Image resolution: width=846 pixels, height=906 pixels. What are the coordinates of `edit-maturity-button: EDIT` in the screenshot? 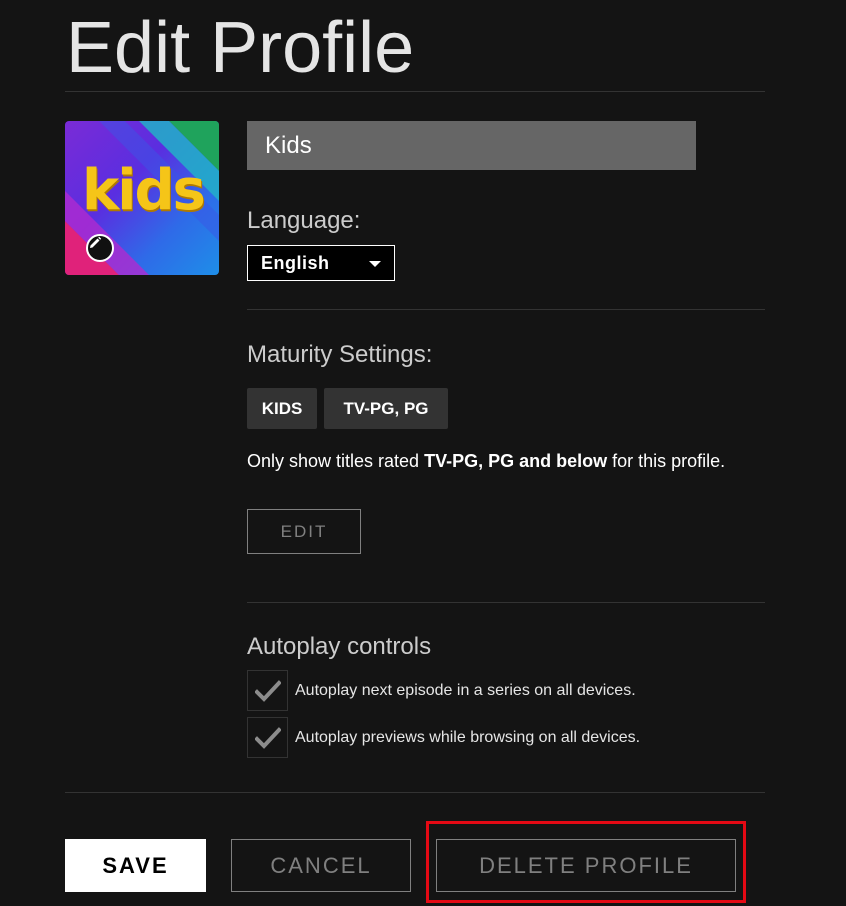 It's located at (304, 531).